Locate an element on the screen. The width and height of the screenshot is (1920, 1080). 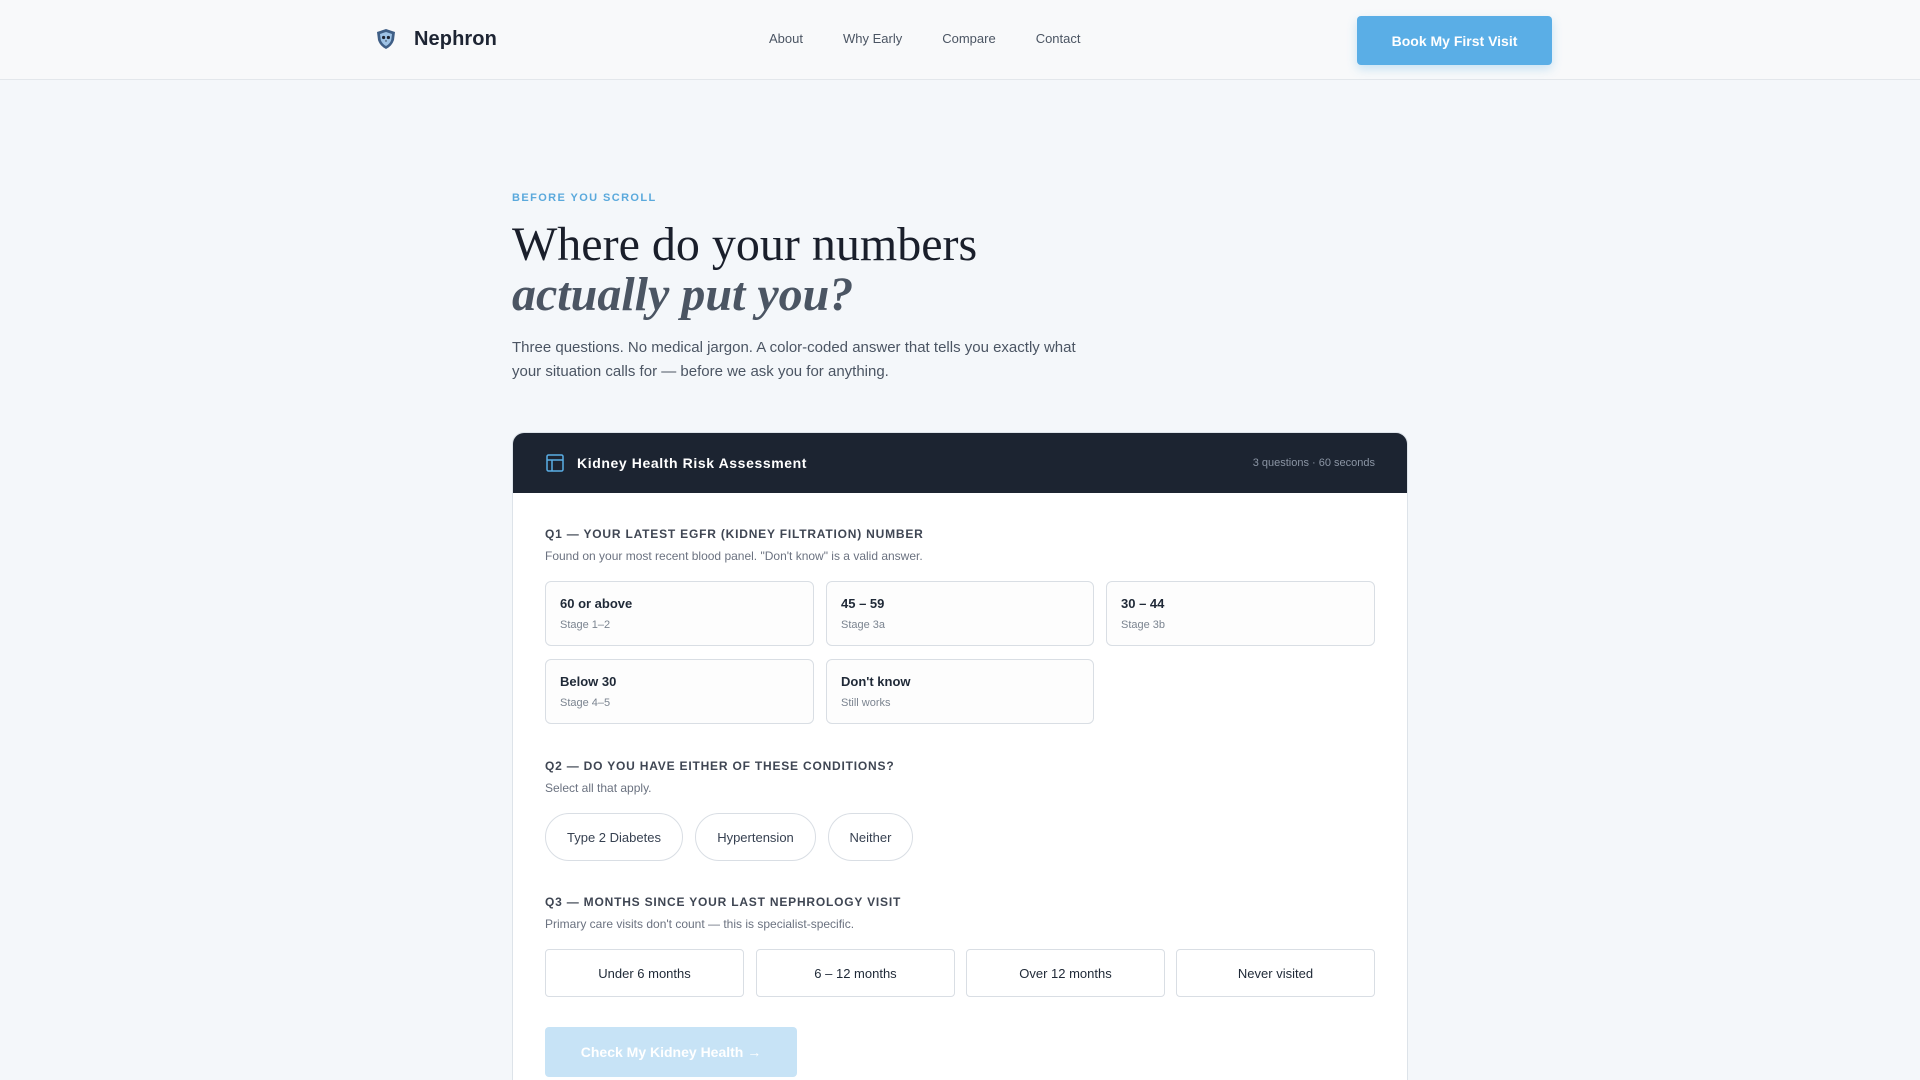
visit-option-never-visited: Never visited is located at coordinates (1275, 973).